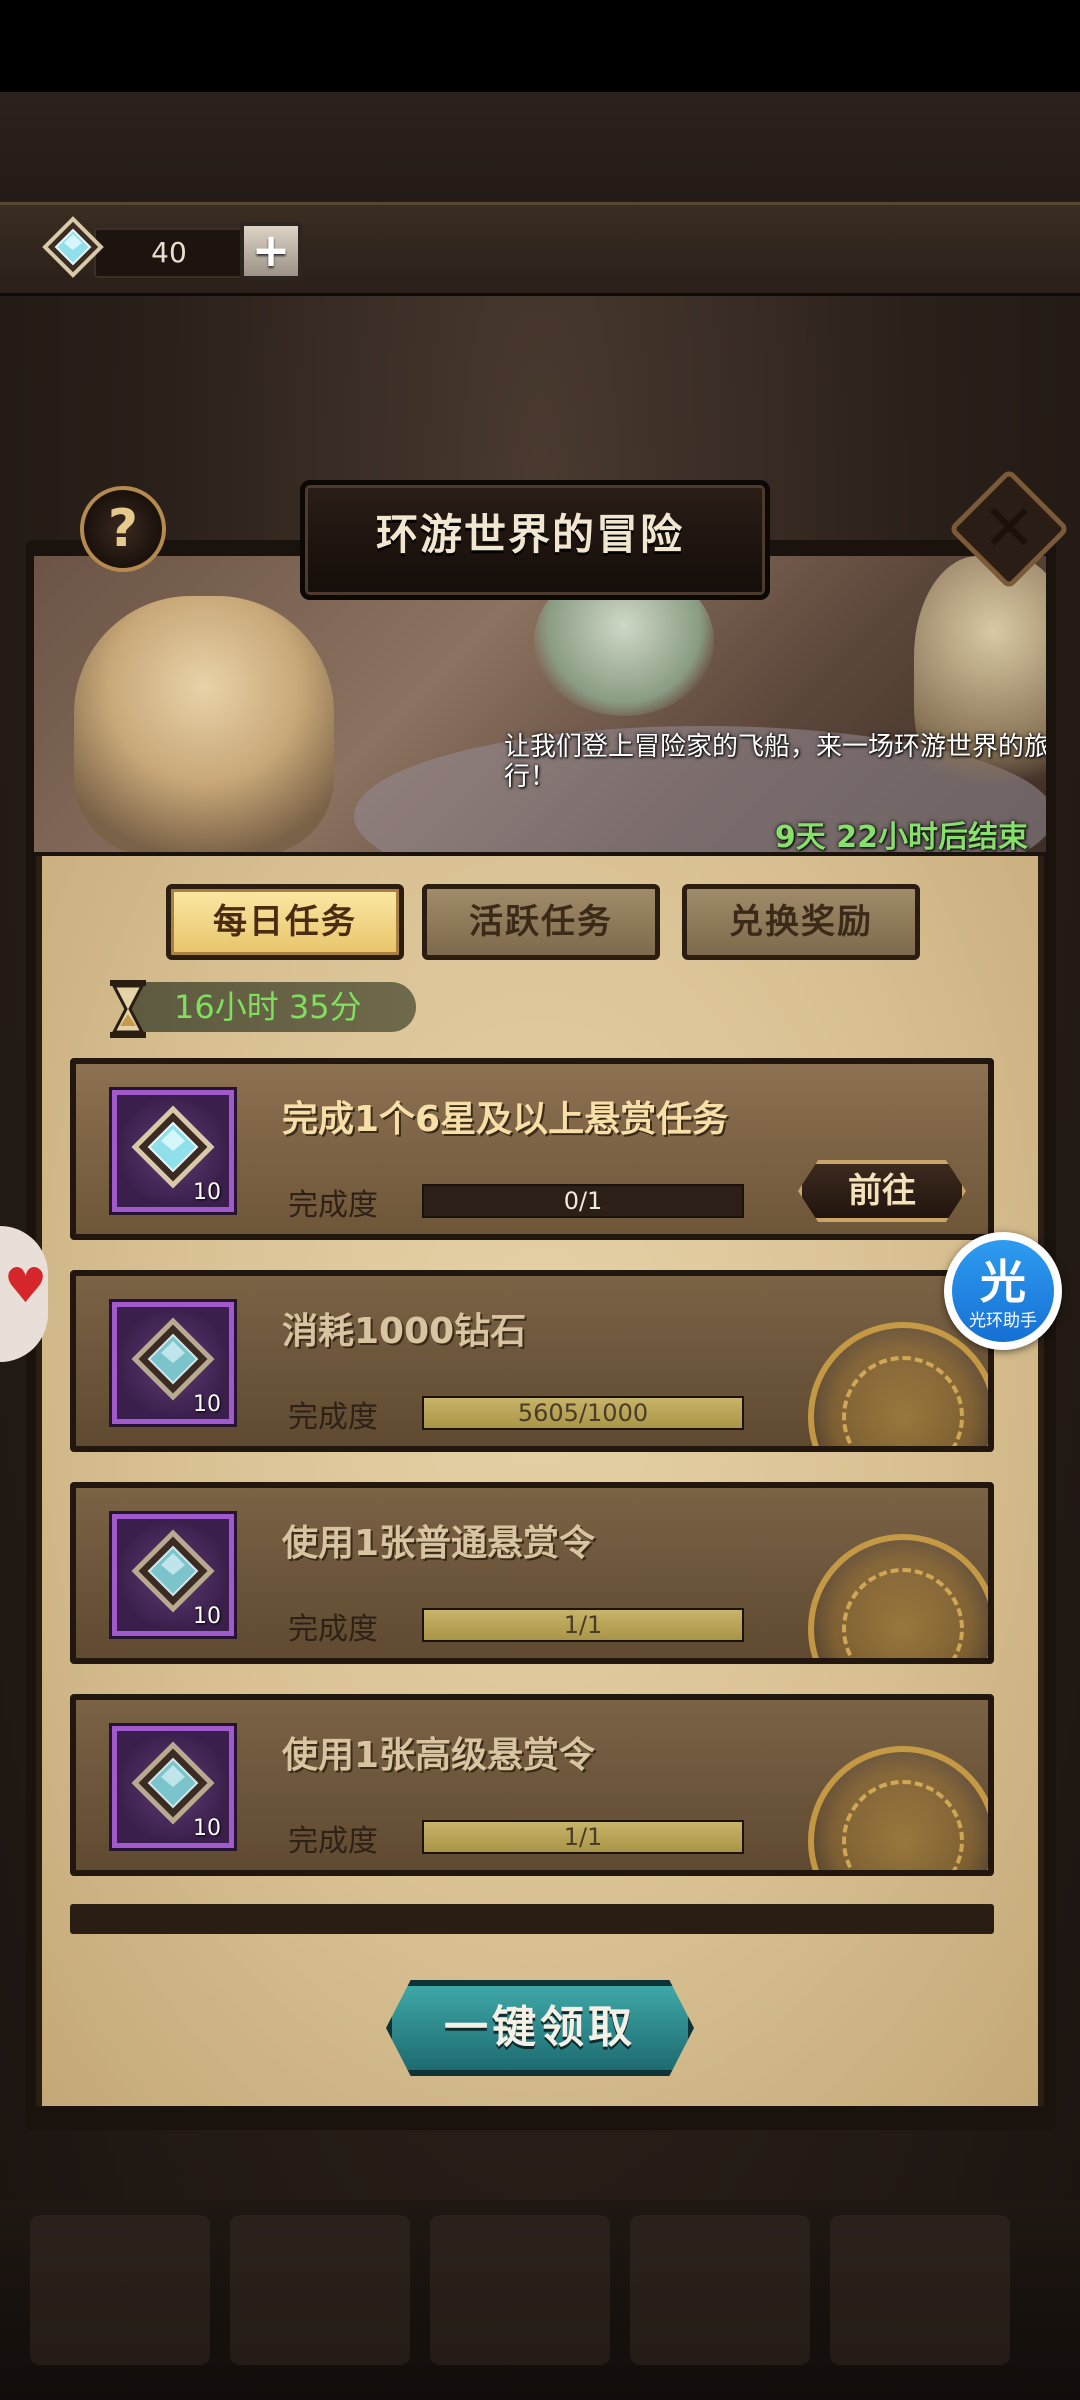  I want to click on task-card-partial, so click(532, 1919).